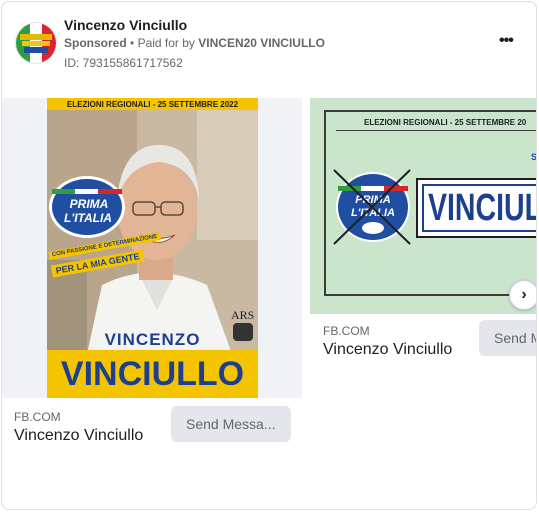 This screenshot has height=513, width=539. What do you see at coordinates (506, 41) in the screenshot?
I see `more-horizontal-icon: •••` at bounding box center [506, 41].